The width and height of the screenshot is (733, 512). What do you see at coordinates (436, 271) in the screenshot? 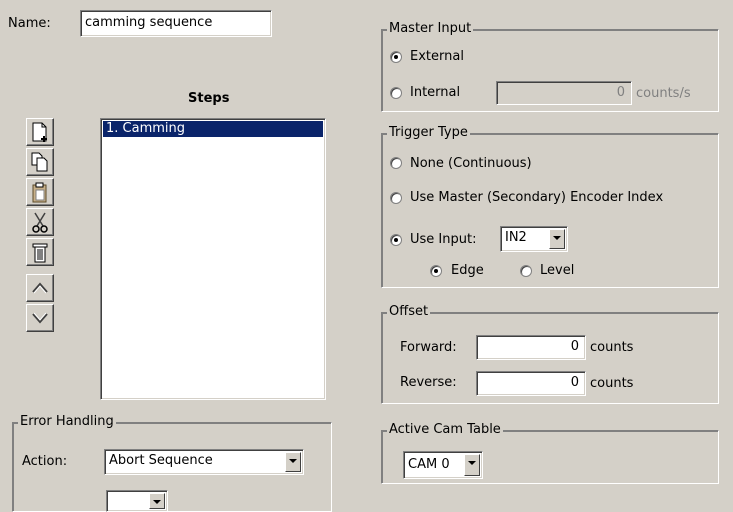
I see `edge-radio` at bounding box center [436, 271].